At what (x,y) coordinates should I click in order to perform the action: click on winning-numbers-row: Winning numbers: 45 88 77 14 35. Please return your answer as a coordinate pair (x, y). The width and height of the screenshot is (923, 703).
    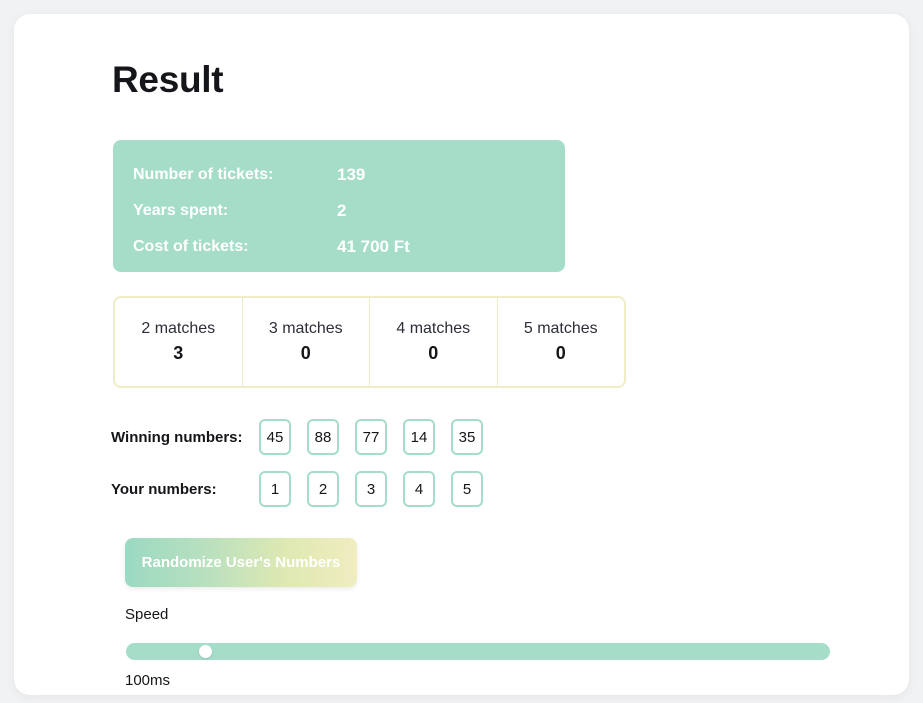
    Looking at the image, I should click on (305, 437).